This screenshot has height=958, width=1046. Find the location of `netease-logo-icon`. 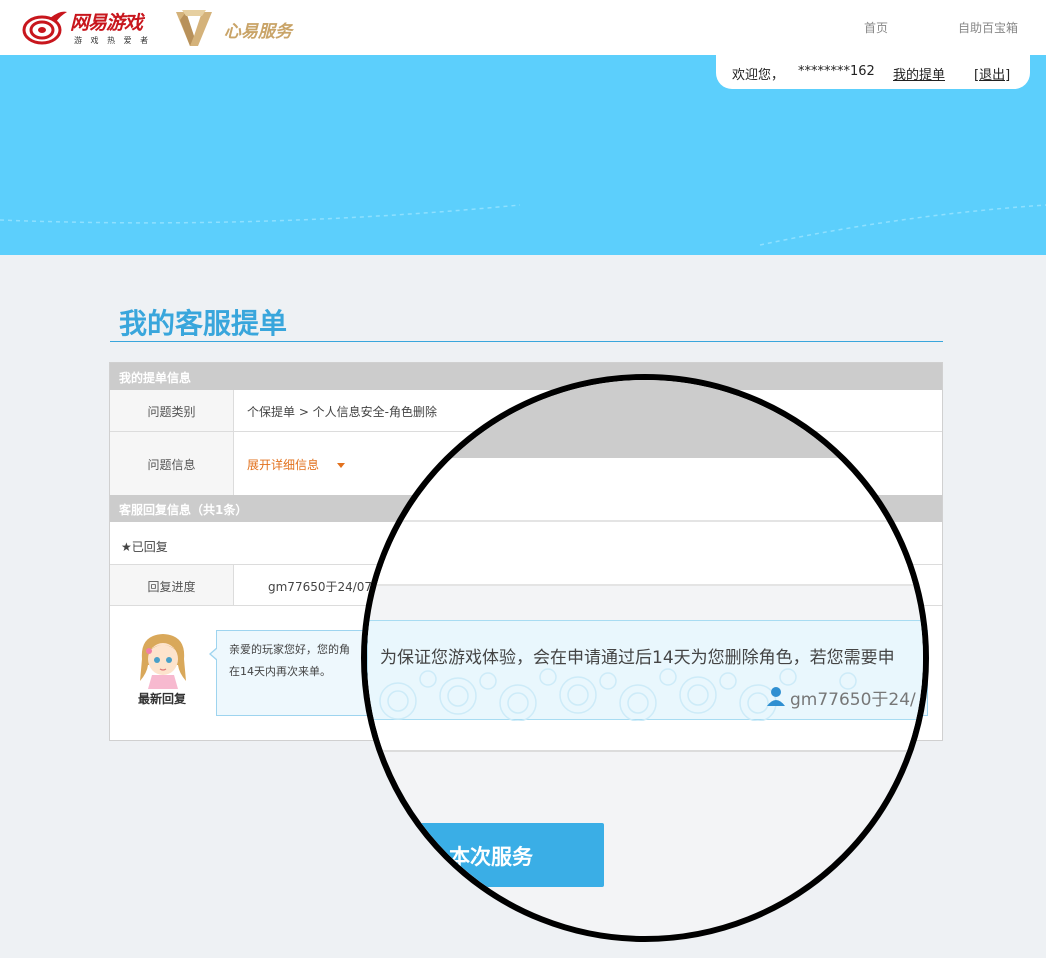

netease-logo-icon is located at coordinates (44, 28).